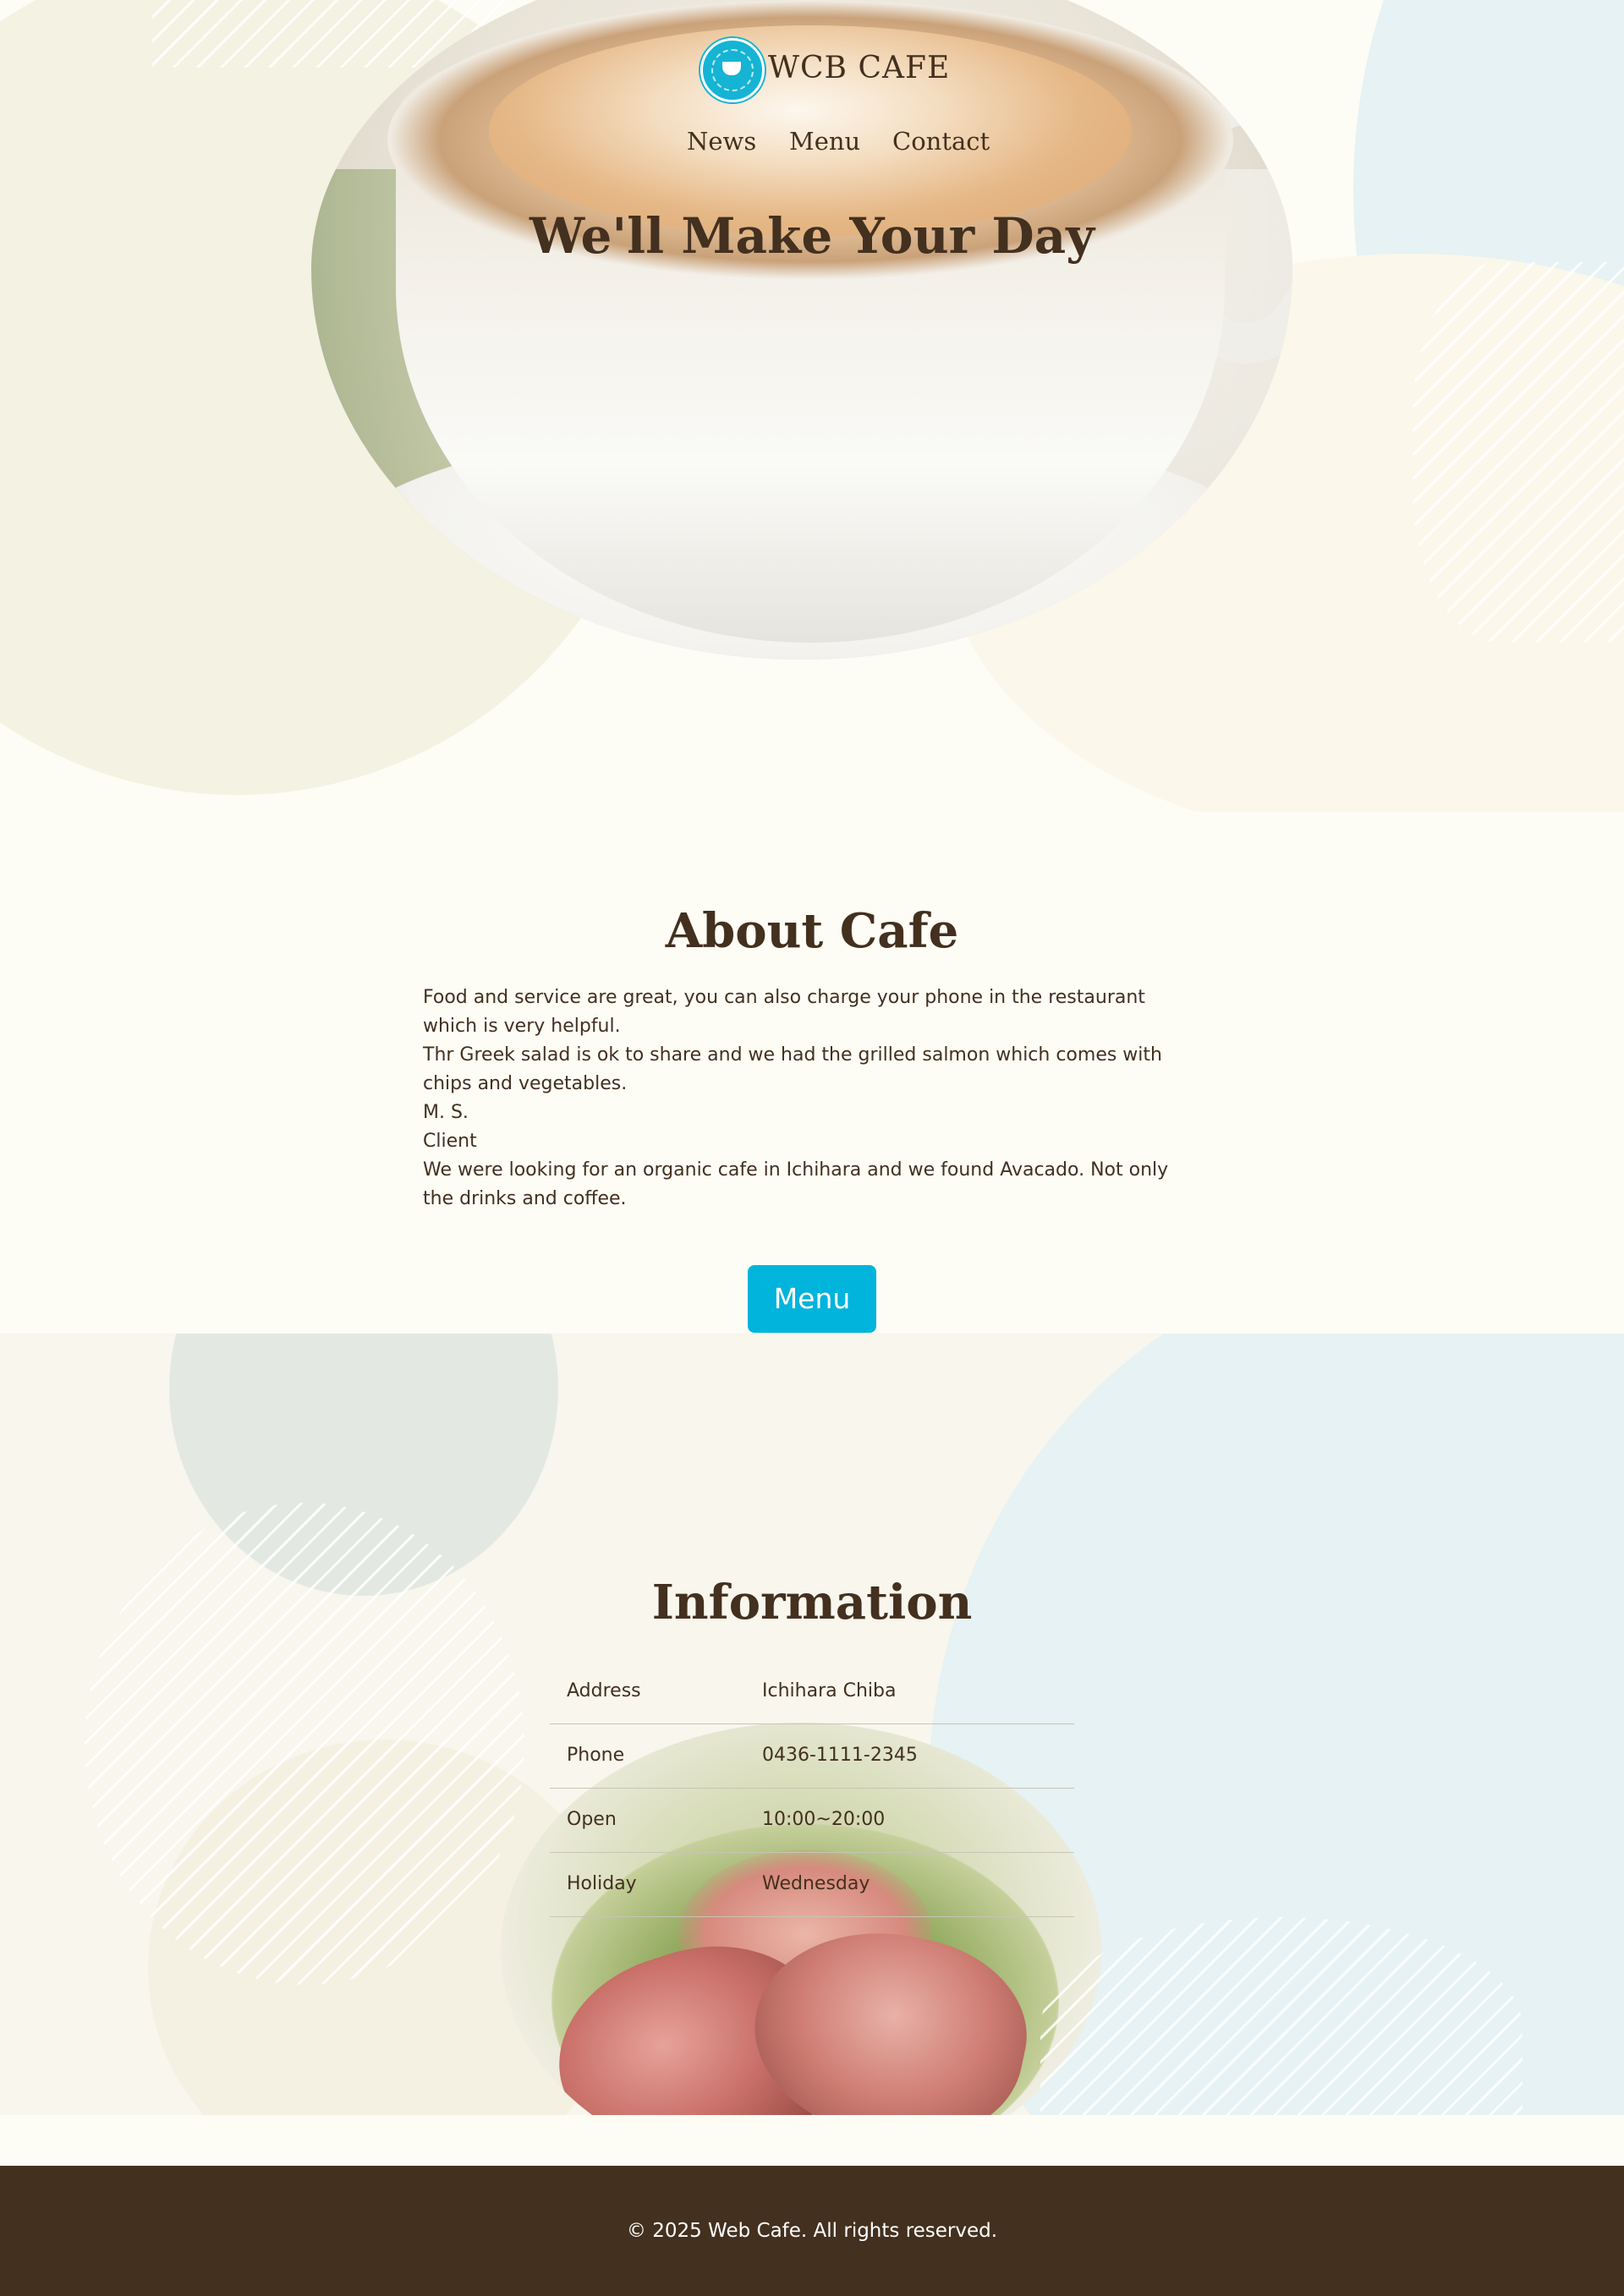 The width and height of the screenshot is (1624, 2296). I want to click on hatch-pattern, so click(1518, 453).